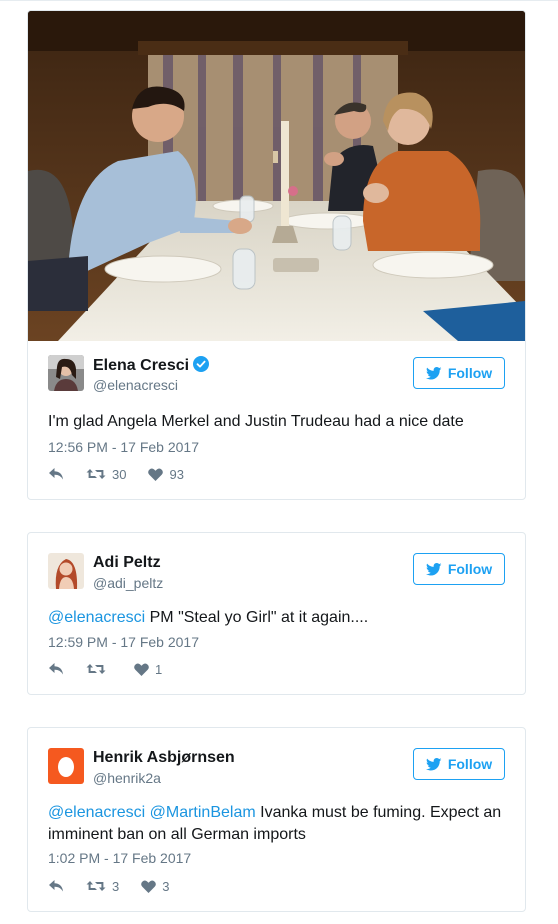  I want to click on retweet-count: 3, so click(116, 886).